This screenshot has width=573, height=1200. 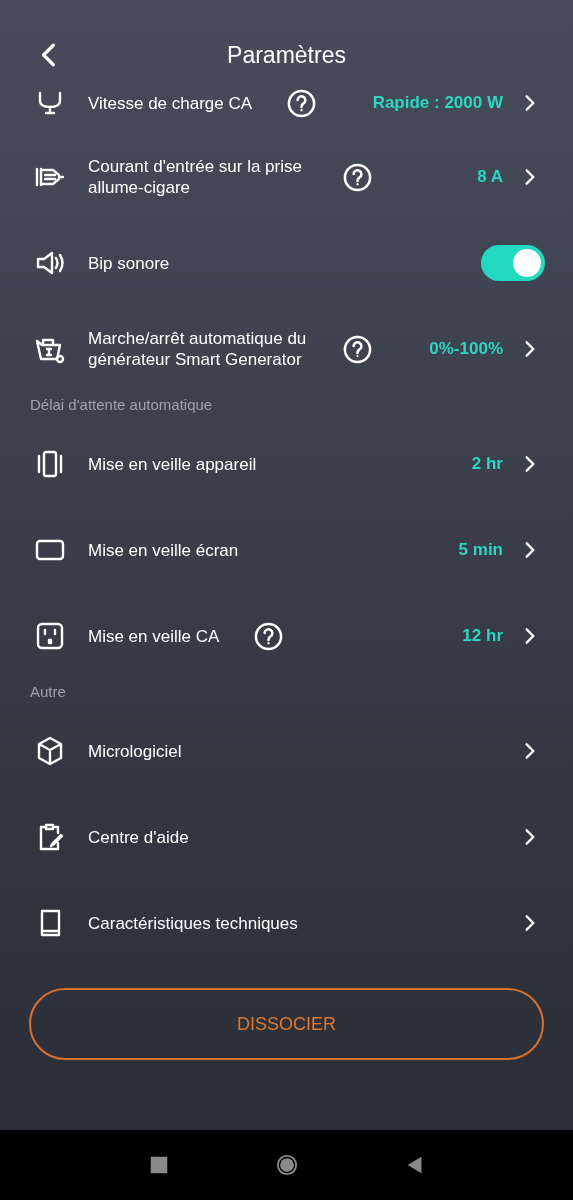 What do you see at coordinates (135, 751) in the screenshot?
I see `setting-label: Micrologiciel` at bounding box center [135, 751].